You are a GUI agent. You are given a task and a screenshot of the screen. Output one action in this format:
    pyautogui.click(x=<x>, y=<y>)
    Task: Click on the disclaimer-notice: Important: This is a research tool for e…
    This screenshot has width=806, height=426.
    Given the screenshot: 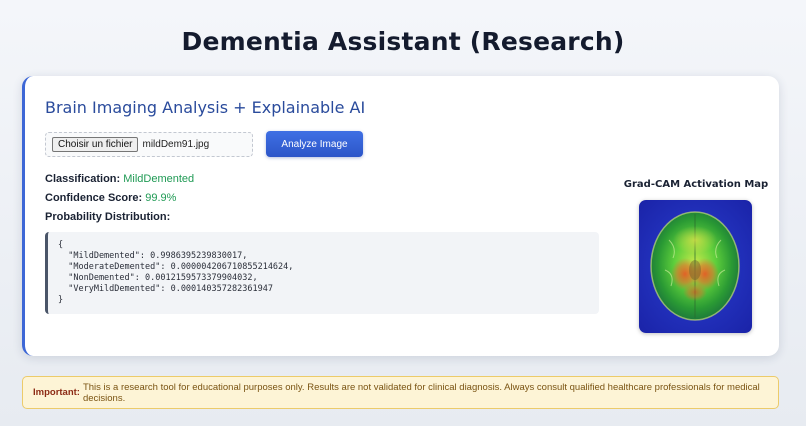 What is the action you would take?
    pyautogui.click(x=400, y=392)
    